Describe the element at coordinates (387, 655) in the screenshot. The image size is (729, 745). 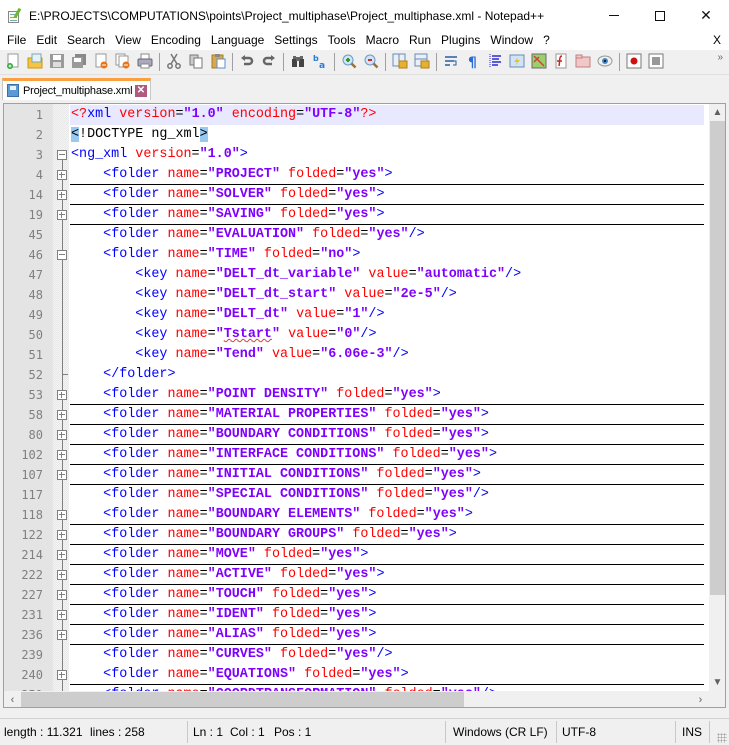
I see `code-text: <folder name="CURVES" folded="yes"/>` at that location.